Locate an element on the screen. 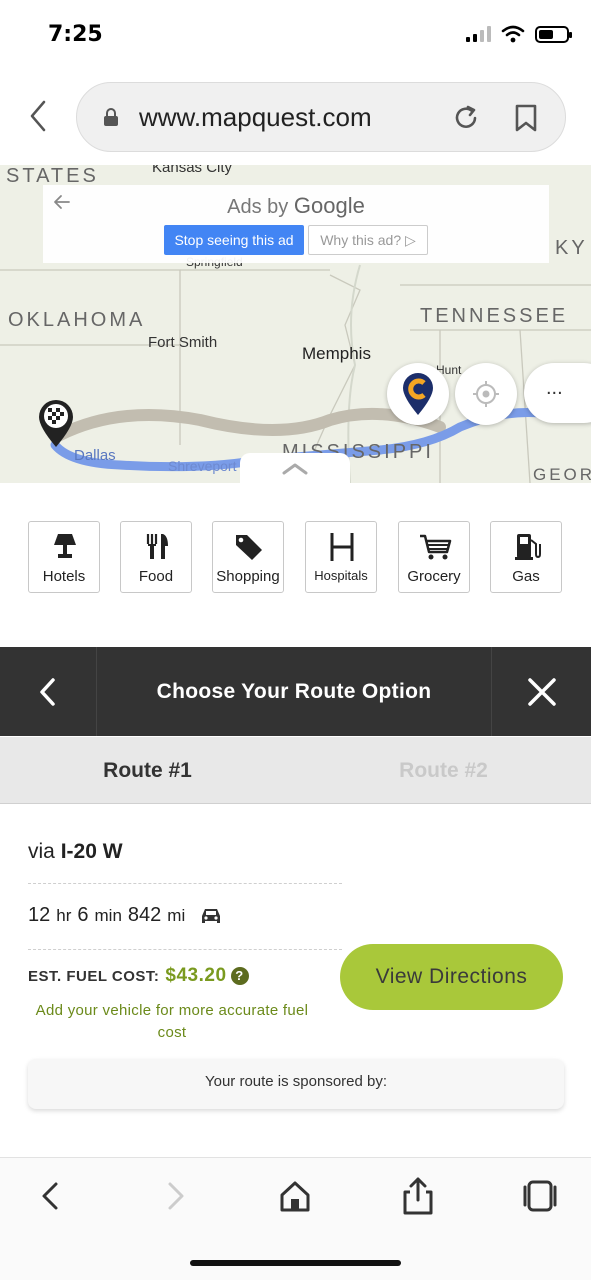  duration-minutes: 6 is located at coordinates (83, 915).